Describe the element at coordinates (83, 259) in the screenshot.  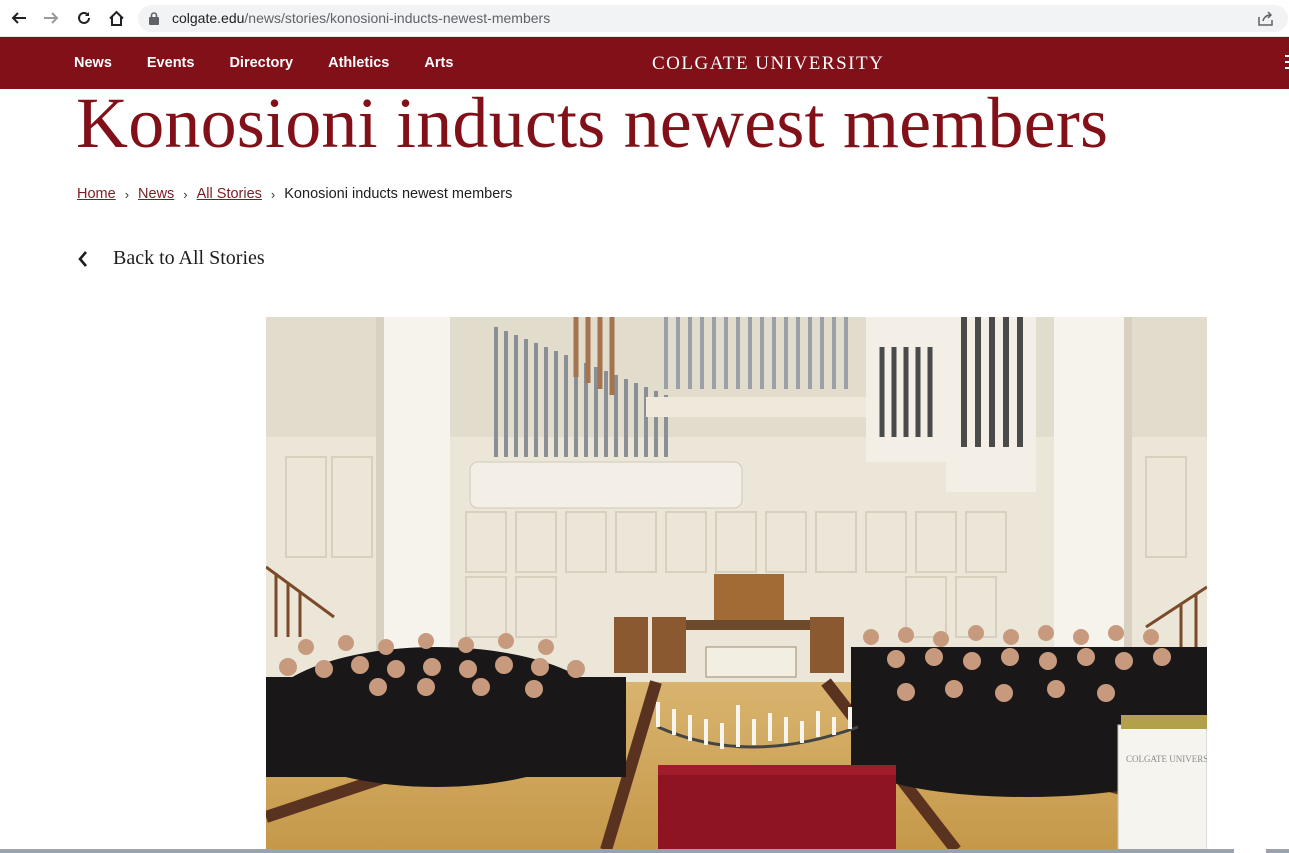
I see `chevron-left-icon` at that location.